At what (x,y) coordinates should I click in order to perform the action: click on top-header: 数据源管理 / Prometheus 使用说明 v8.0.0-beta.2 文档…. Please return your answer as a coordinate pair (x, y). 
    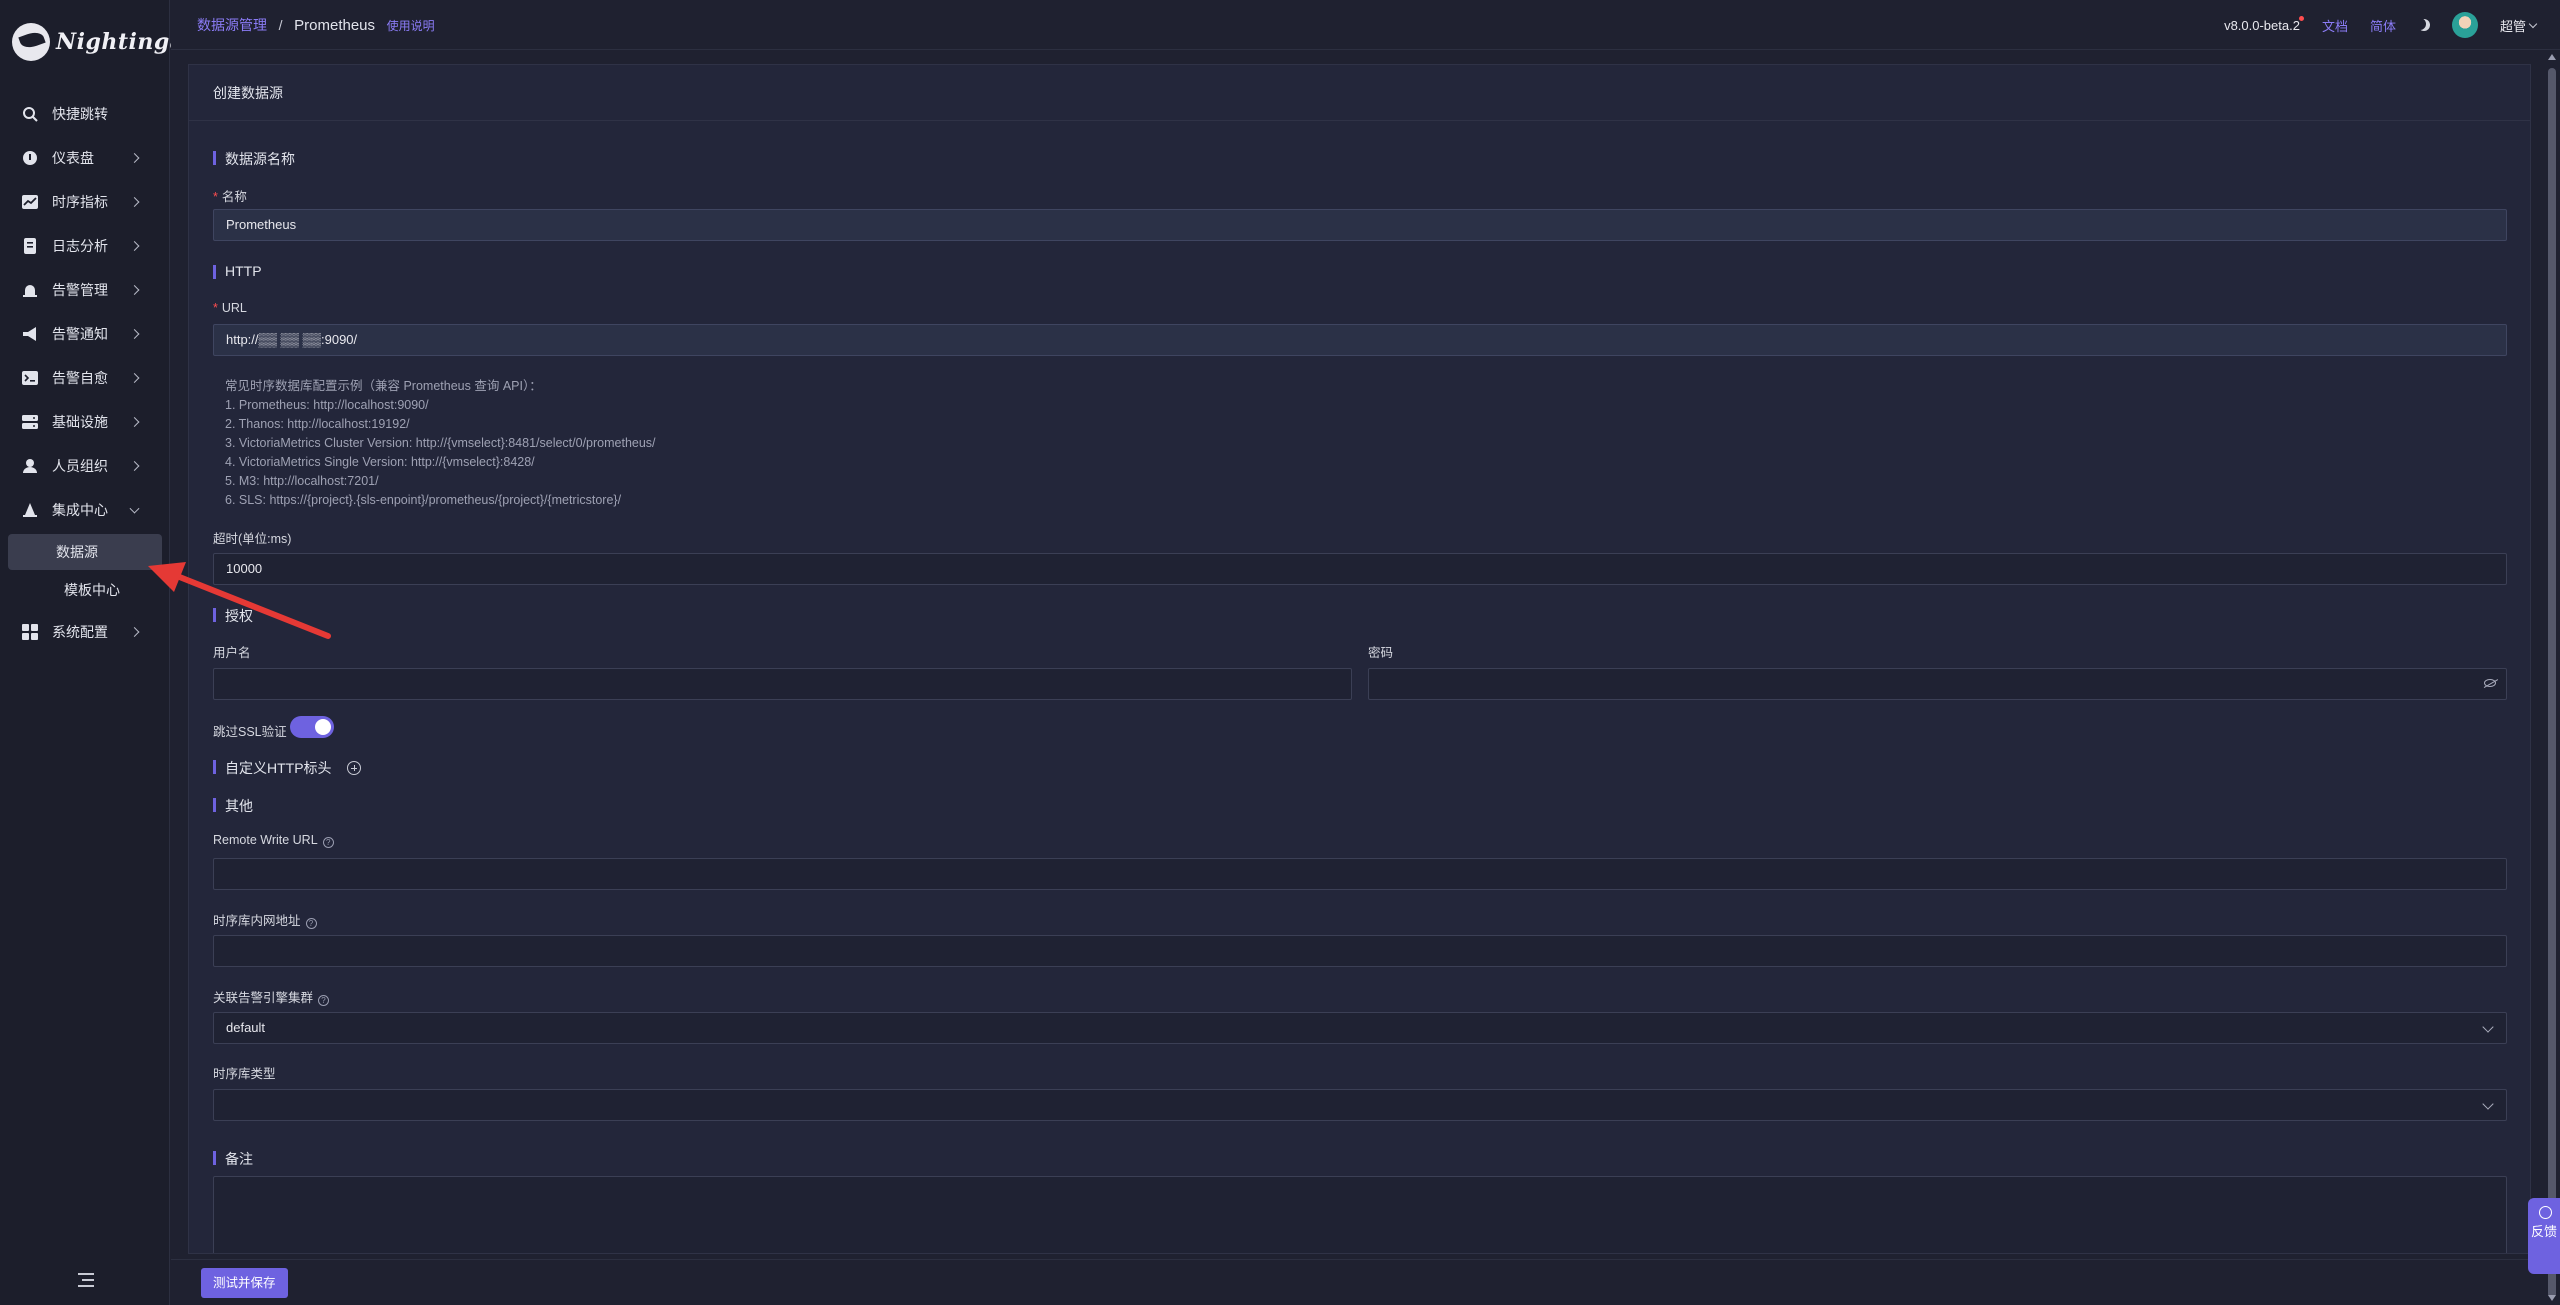
    Looking at the image, I should click on (1365, 25).